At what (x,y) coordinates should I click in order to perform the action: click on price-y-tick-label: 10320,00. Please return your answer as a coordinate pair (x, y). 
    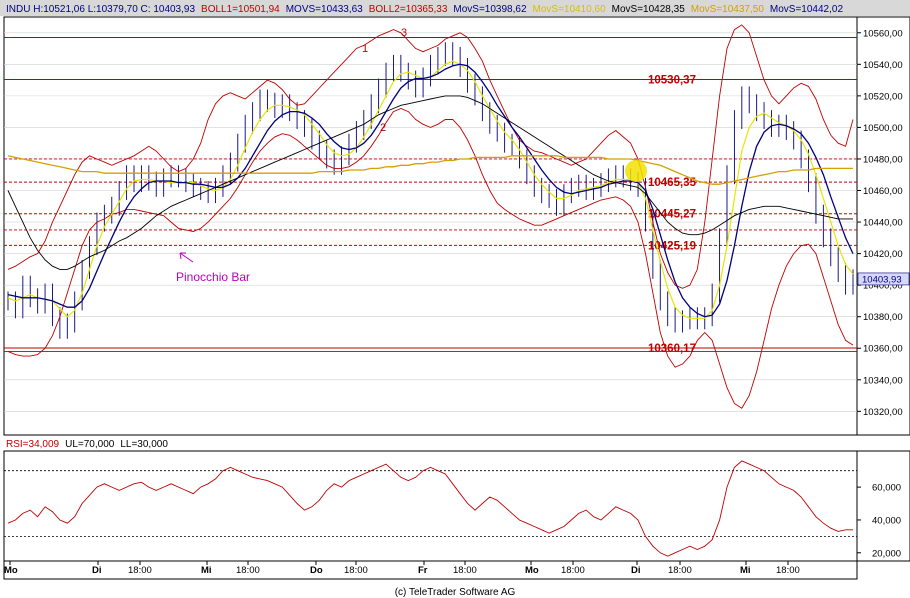
    Looking at the image, I should click on (883, 412).